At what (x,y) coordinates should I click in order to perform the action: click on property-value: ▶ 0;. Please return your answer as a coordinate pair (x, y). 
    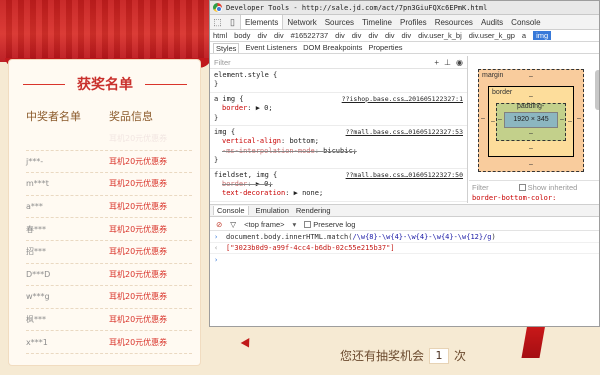
    Looking at the image, I should click on (264, 184).